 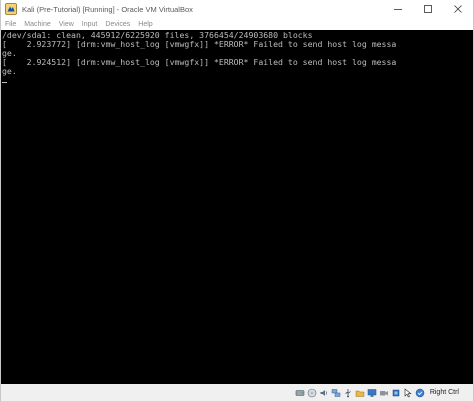 I want to click on menu-machine: Machine, so click(x=37, y=24).